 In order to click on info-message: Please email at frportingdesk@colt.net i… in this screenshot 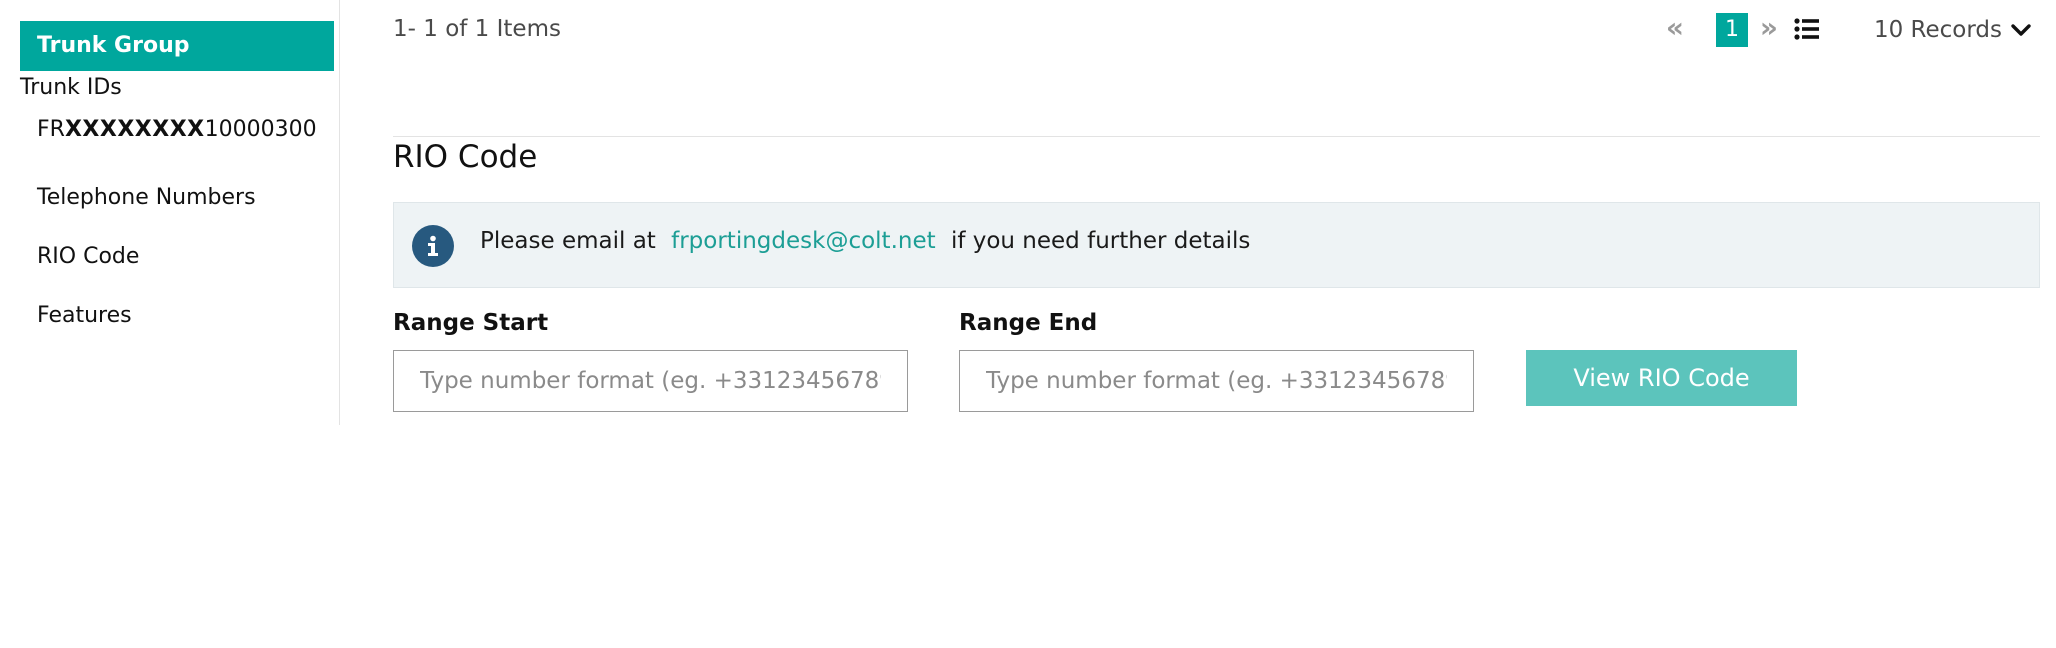, I will do `click(865, 241)`.